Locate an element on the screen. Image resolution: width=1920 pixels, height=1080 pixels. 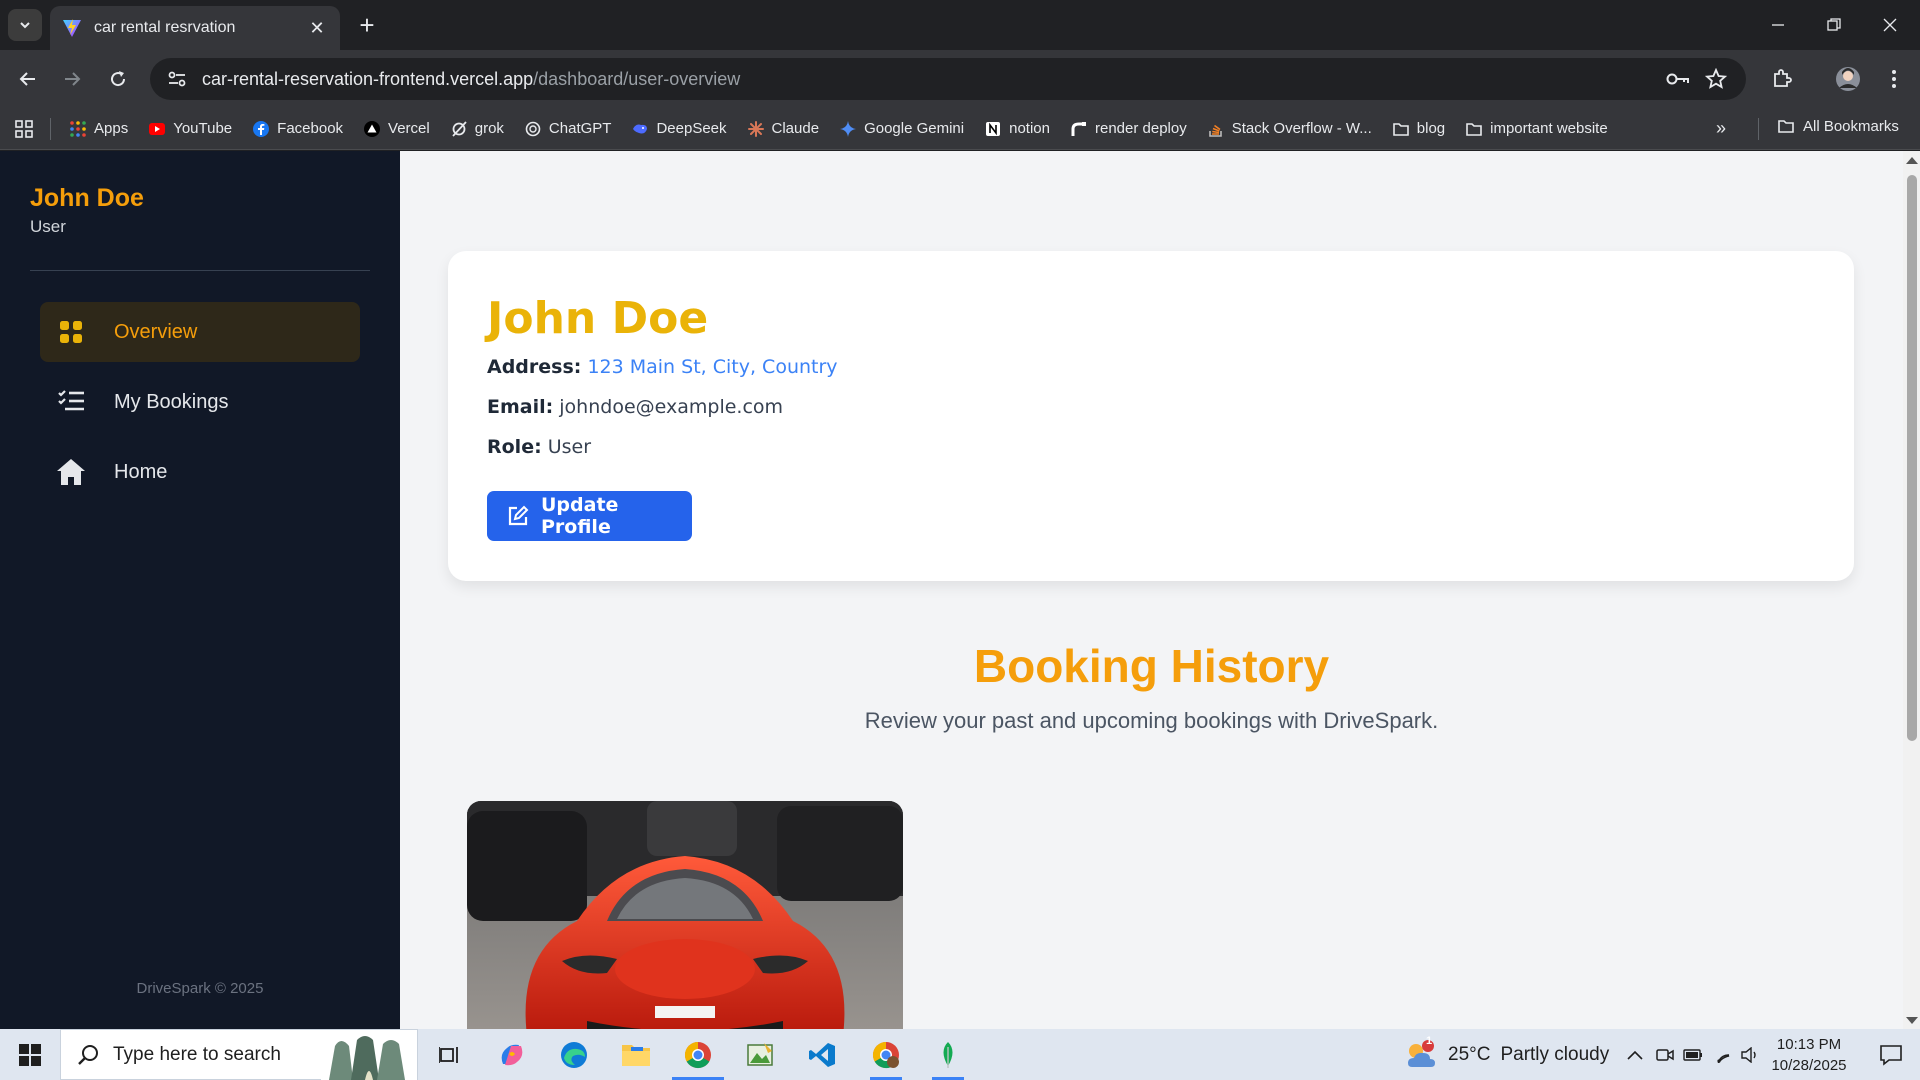
mongodb-app is located at coordinates (948, 1054).